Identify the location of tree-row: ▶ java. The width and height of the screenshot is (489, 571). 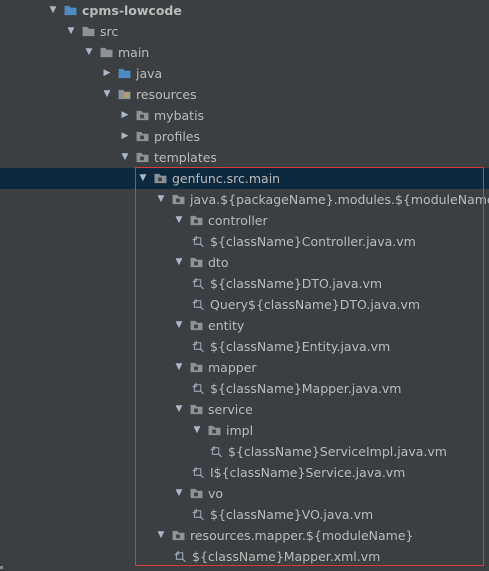
(244, 73).